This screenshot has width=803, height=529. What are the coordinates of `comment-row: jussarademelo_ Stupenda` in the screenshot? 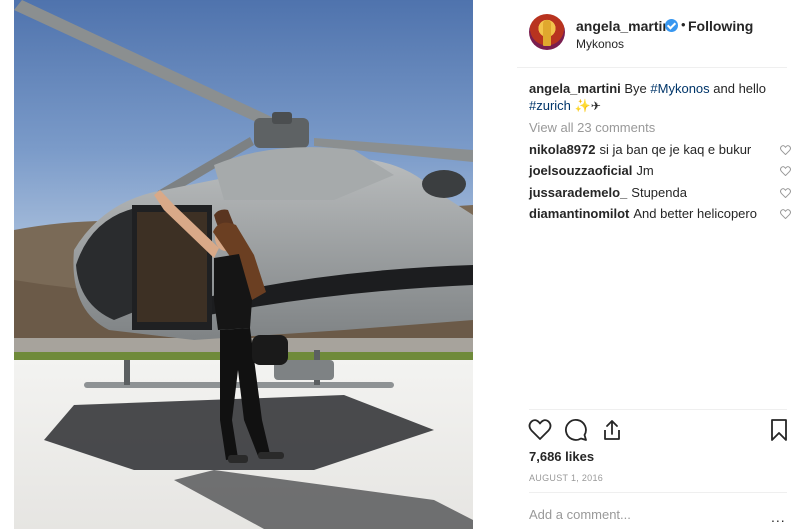 It's located at (660, 193).